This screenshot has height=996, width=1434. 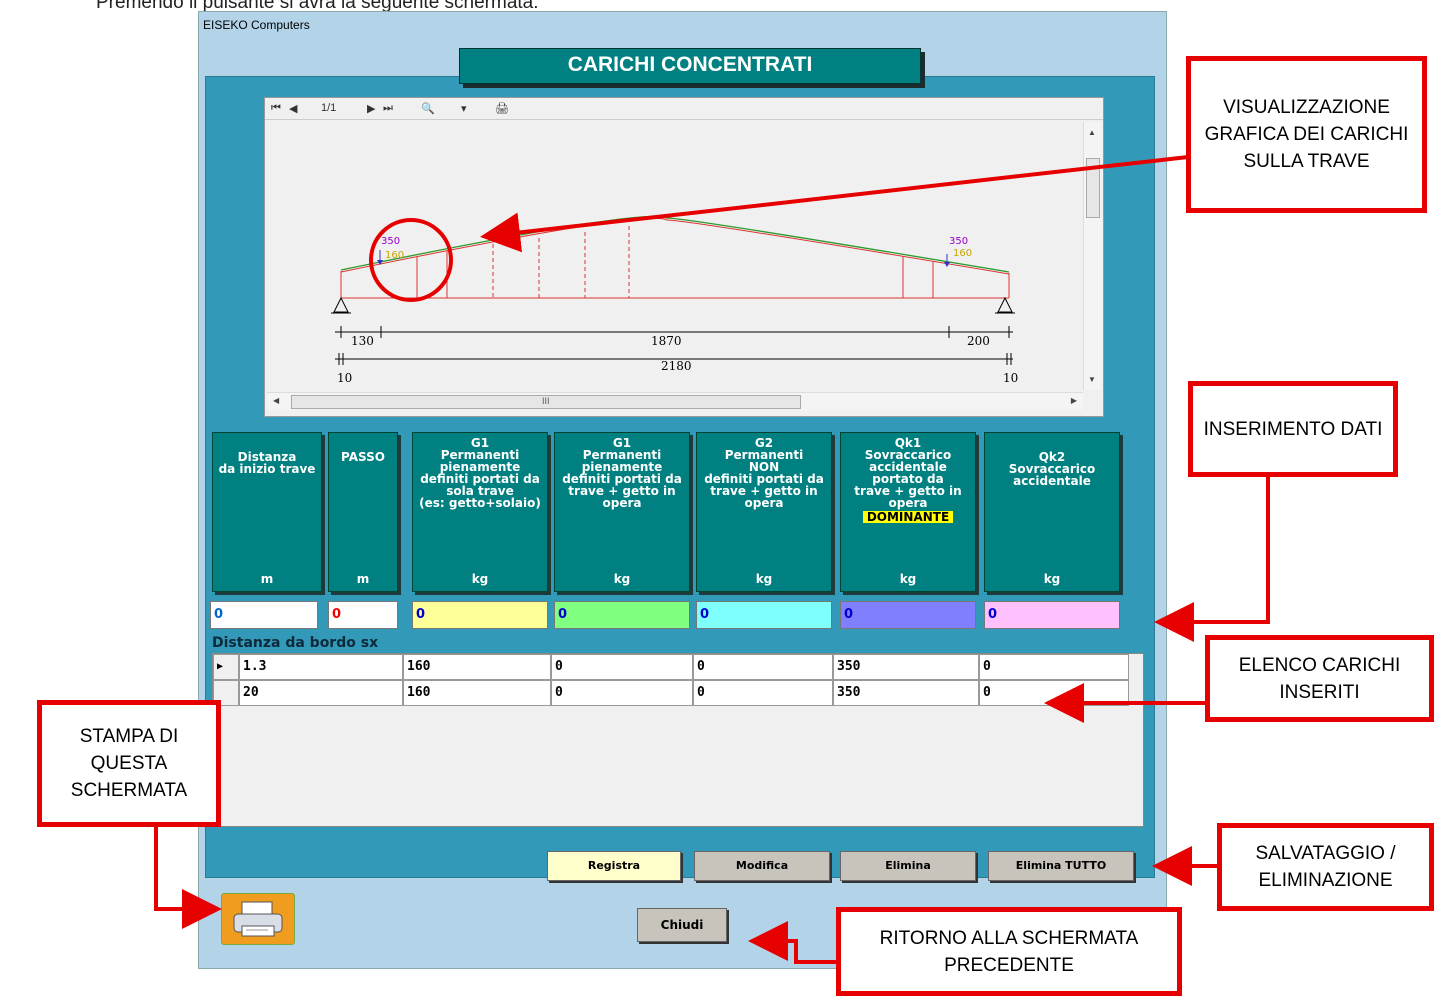 What do you see at coordinates (1212, 559) in the screenshot?
I see `arrow-inserimento` at bounding box center [1212, 559].